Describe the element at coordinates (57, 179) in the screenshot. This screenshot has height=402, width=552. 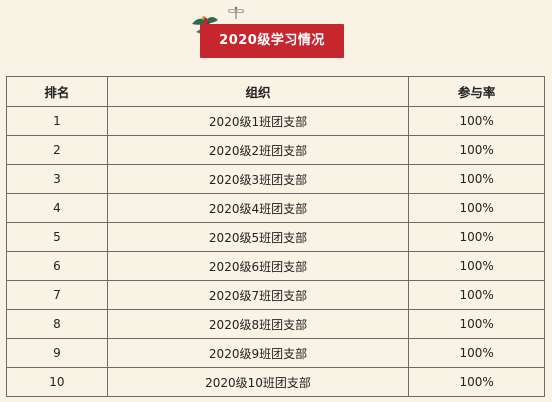
I see `rank-cell: 3` at that location.